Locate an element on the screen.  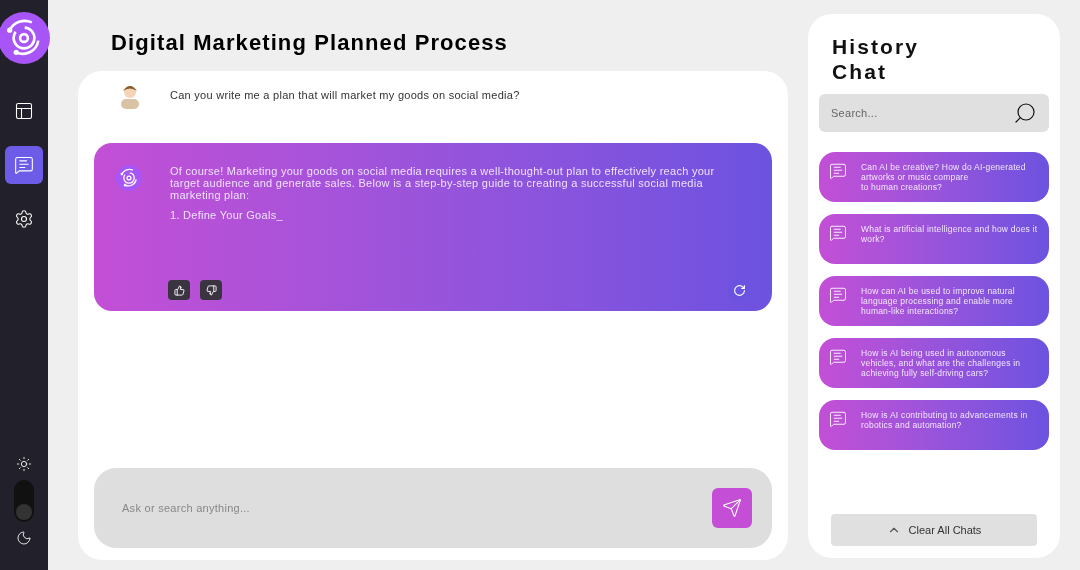
user-question: Can you write me a plan that will market my goods on social media? is located at coordinates (345, 95).